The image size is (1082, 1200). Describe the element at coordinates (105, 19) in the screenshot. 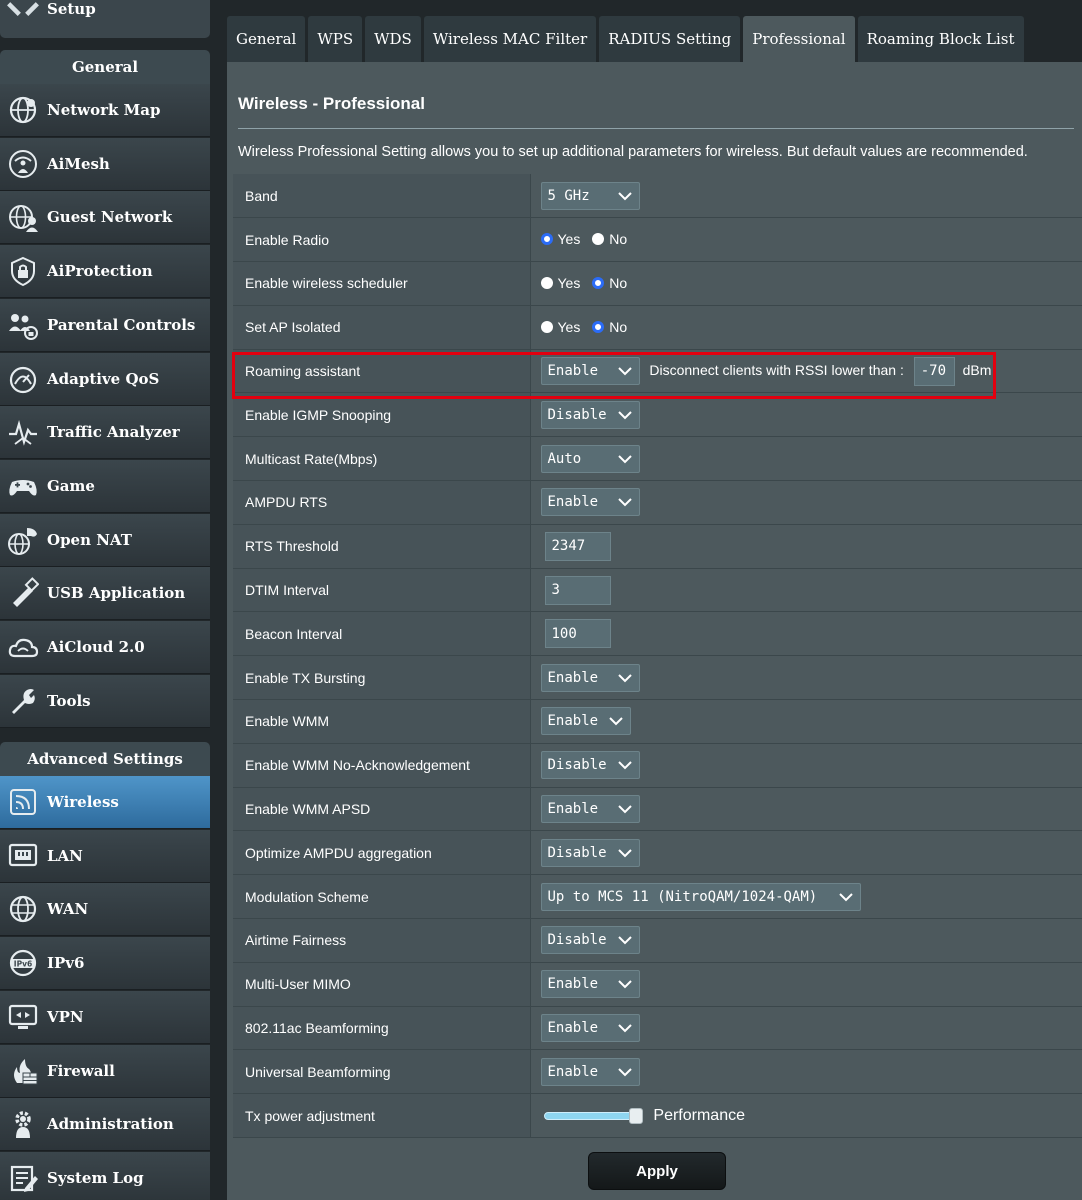

I see `sidebar-item-setup: Setup` at that location.